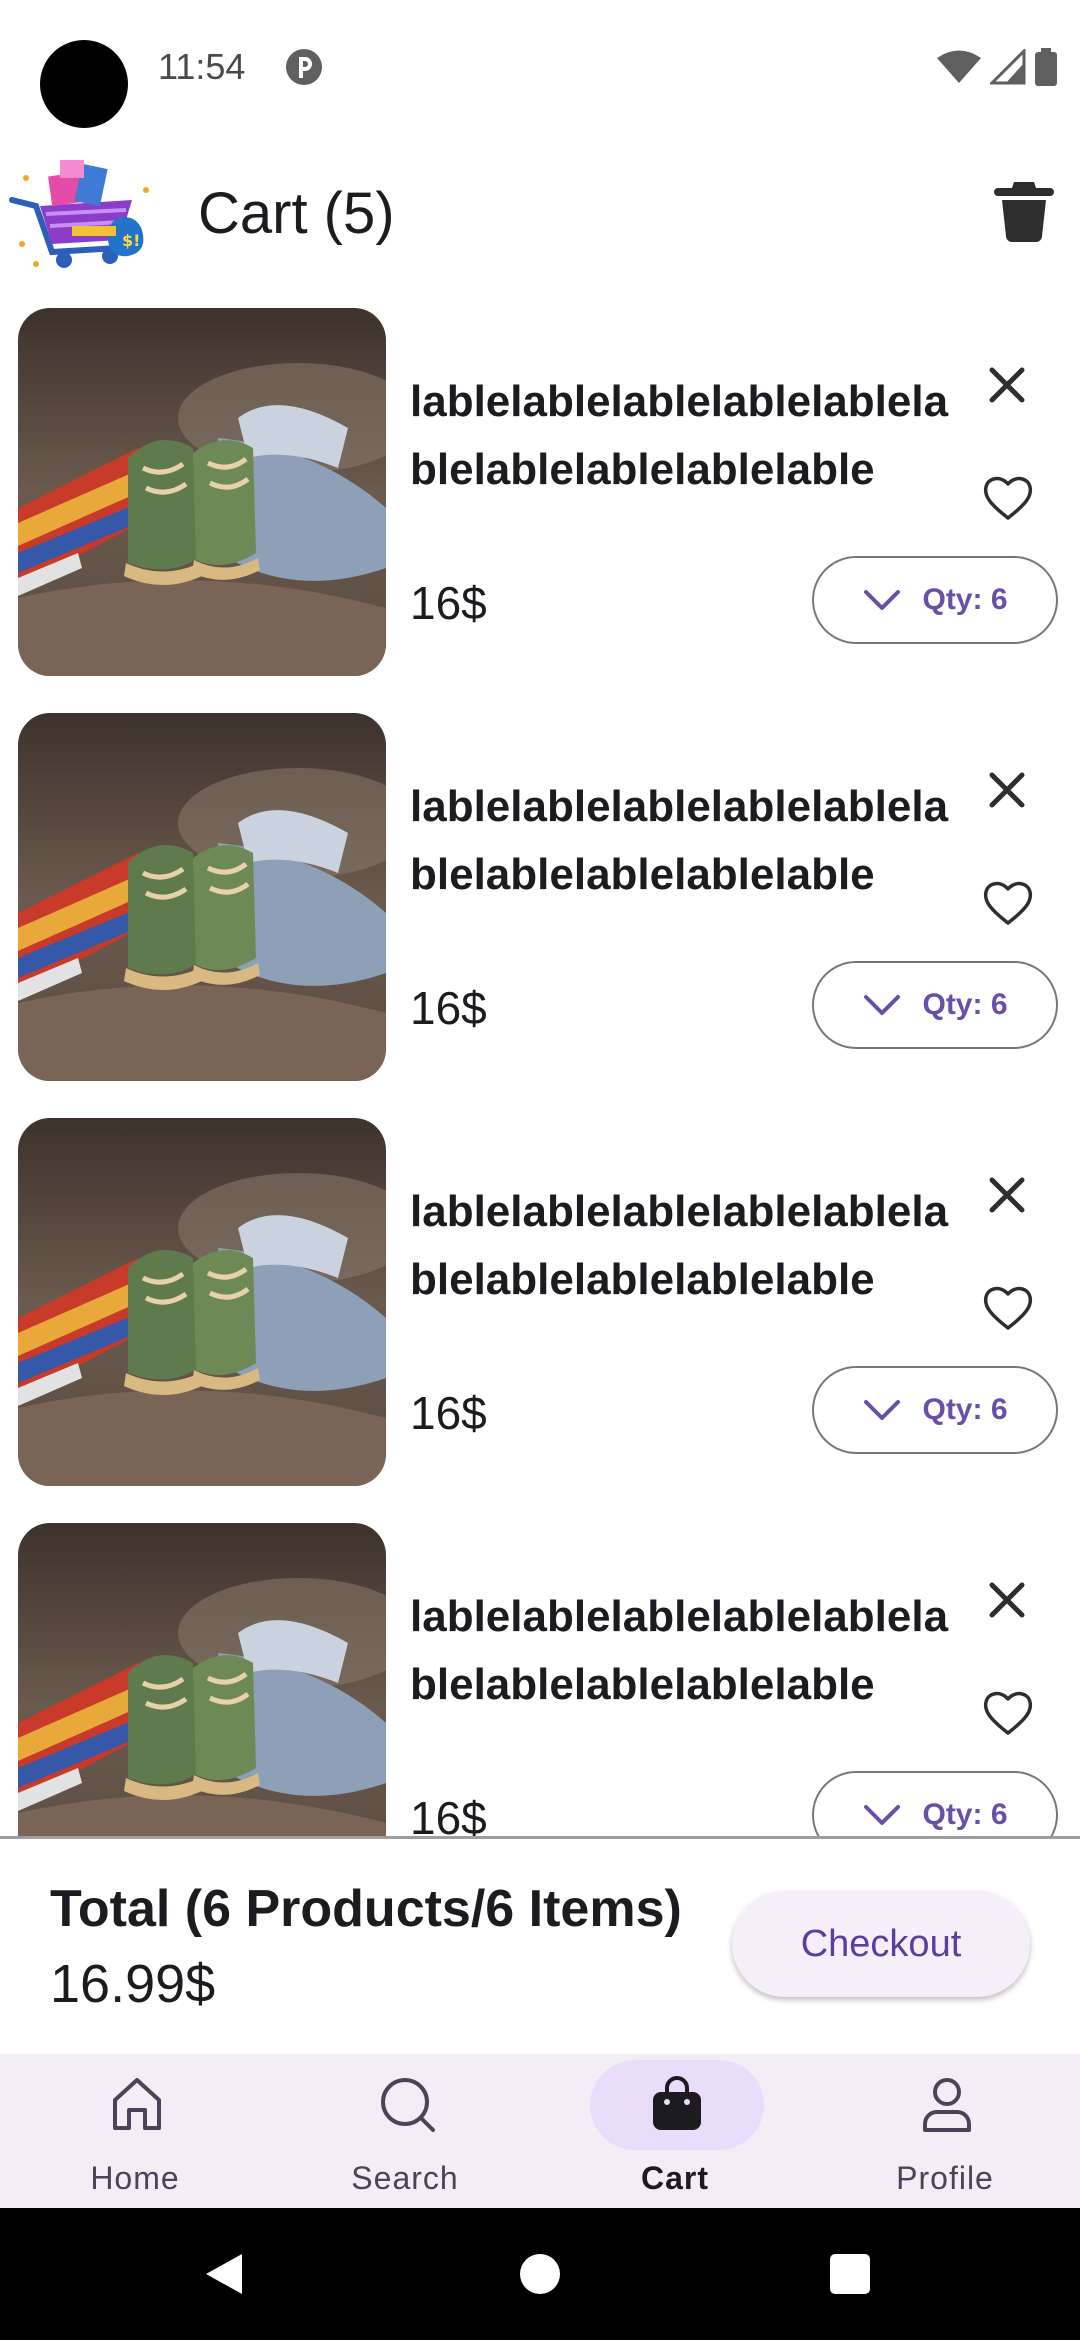  Describe the element at coordinates (1007, 68) in the screenshot. I see `signal-icon` at that location.